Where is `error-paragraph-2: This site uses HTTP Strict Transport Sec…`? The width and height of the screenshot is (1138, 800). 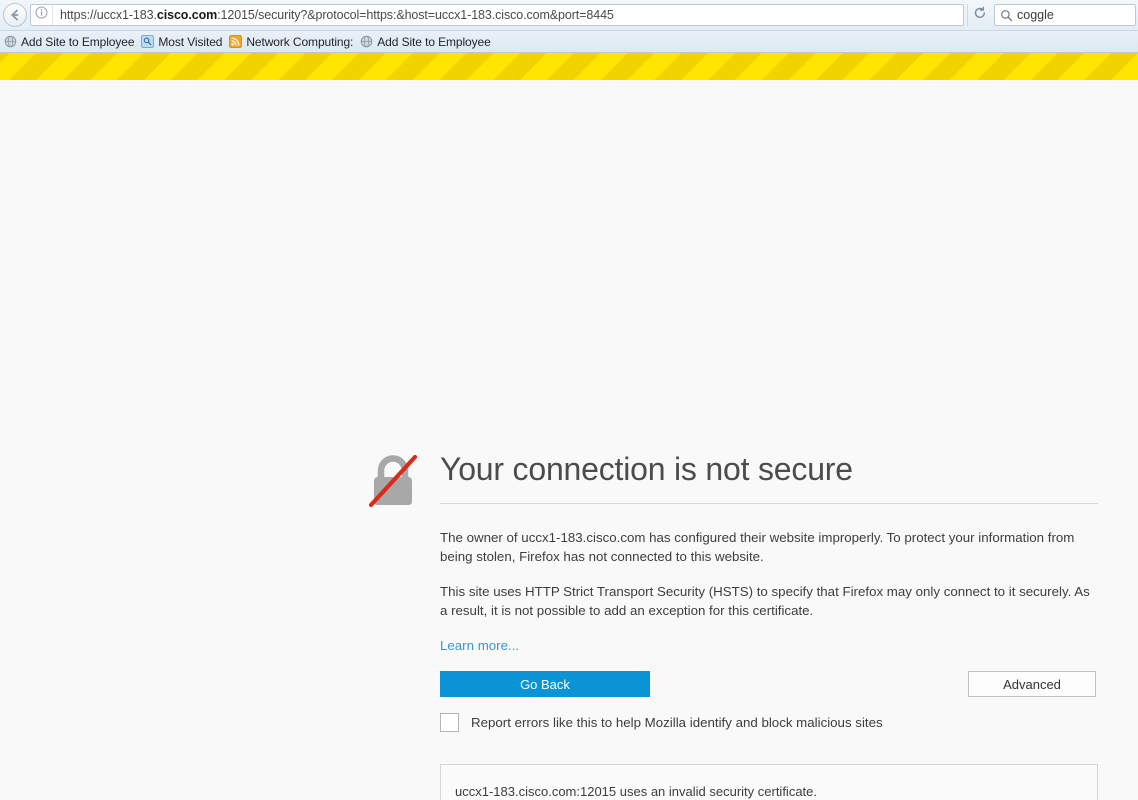
error-paragraph-2: This site uses HTTP Strict Transport Sec… is located at coordinates (765, 600).